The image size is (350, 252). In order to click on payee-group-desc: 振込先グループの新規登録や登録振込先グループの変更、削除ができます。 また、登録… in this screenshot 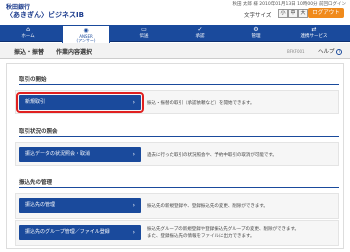, I will do `click(223, 233)`.